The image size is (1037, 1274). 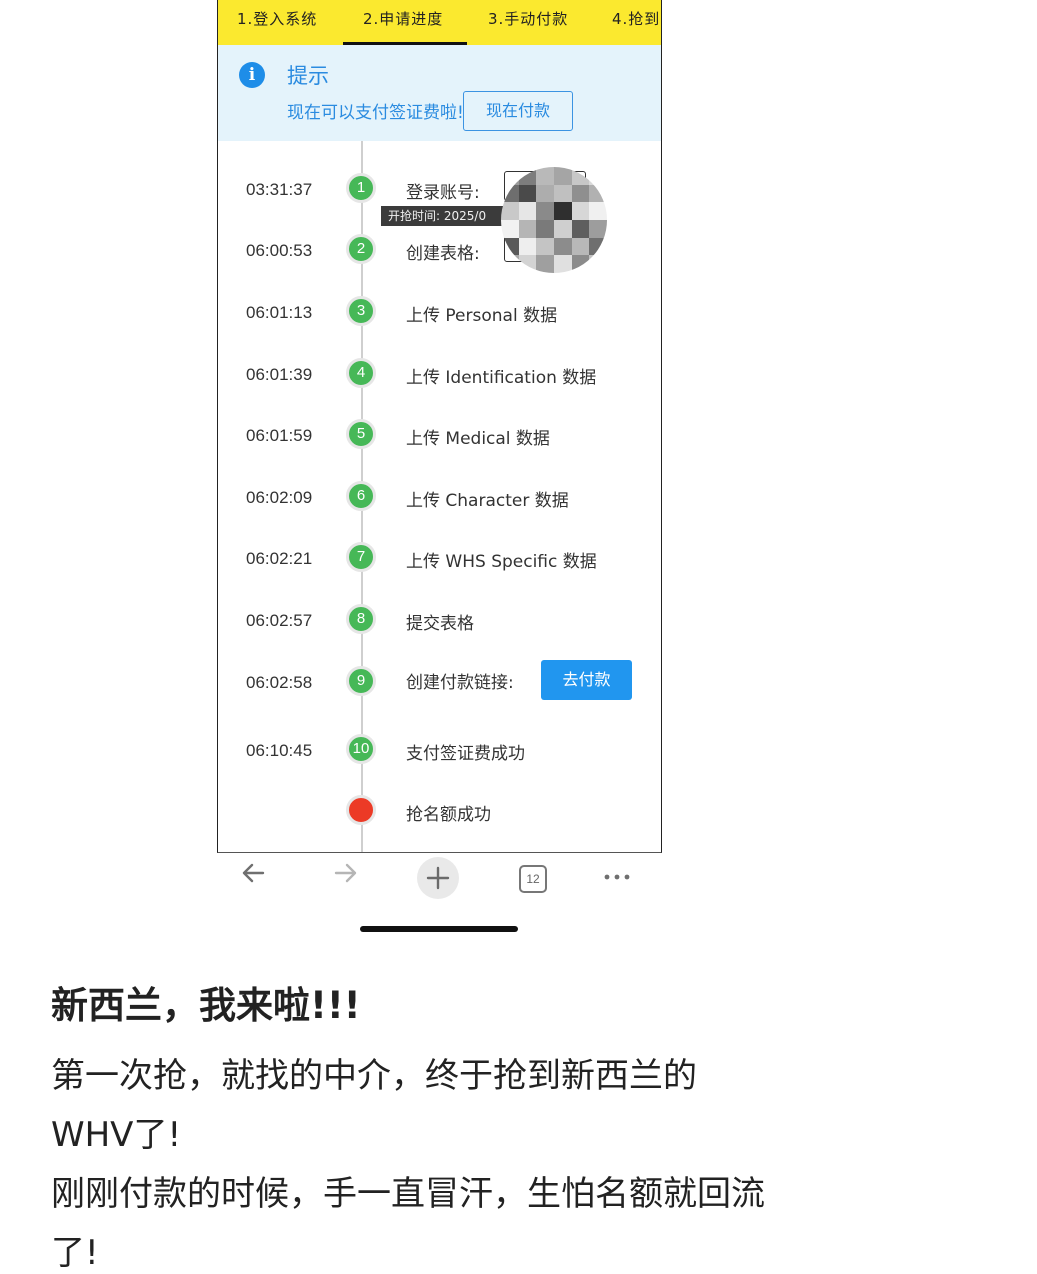 I want to click on timeline-row: 06:02:57 8 提交表格, so click(x=439, y=621).